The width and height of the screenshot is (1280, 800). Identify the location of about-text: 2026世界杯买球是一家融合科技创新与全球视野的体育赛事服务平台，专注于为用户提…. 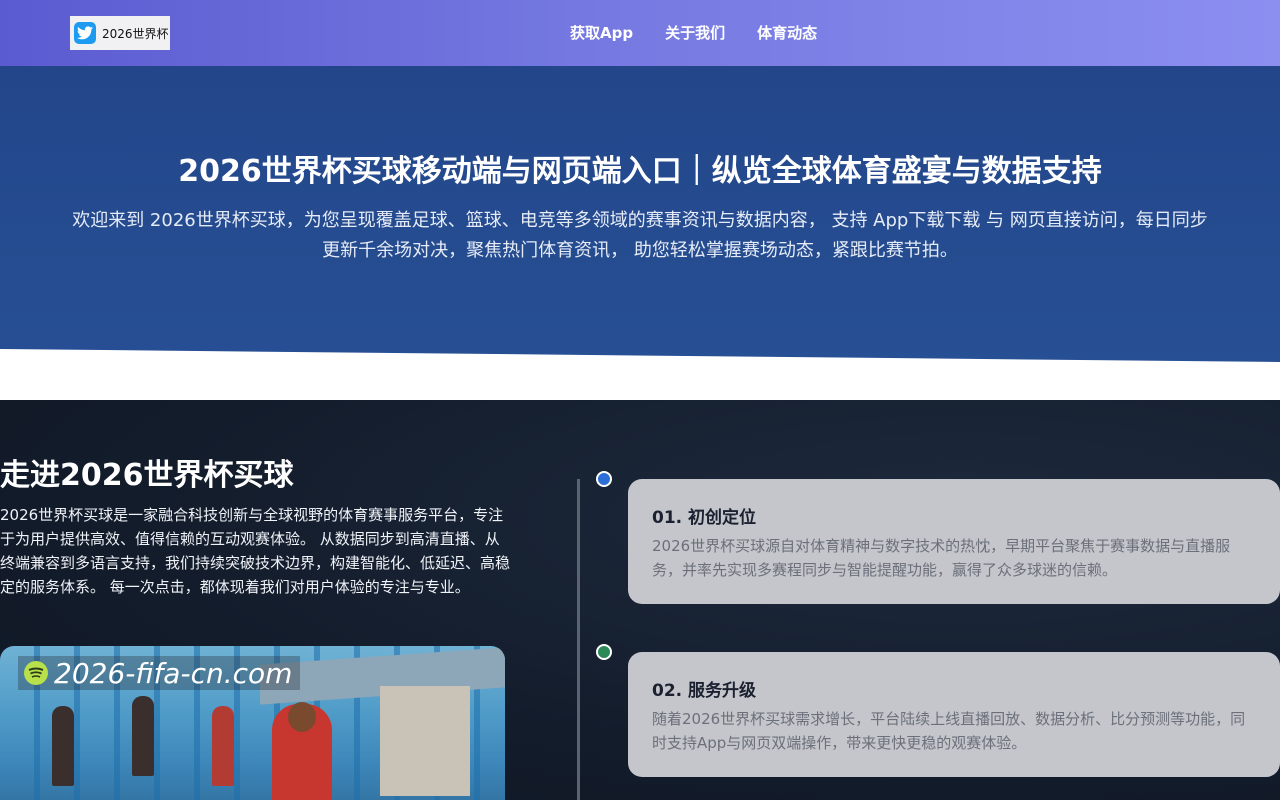
(255, 551).